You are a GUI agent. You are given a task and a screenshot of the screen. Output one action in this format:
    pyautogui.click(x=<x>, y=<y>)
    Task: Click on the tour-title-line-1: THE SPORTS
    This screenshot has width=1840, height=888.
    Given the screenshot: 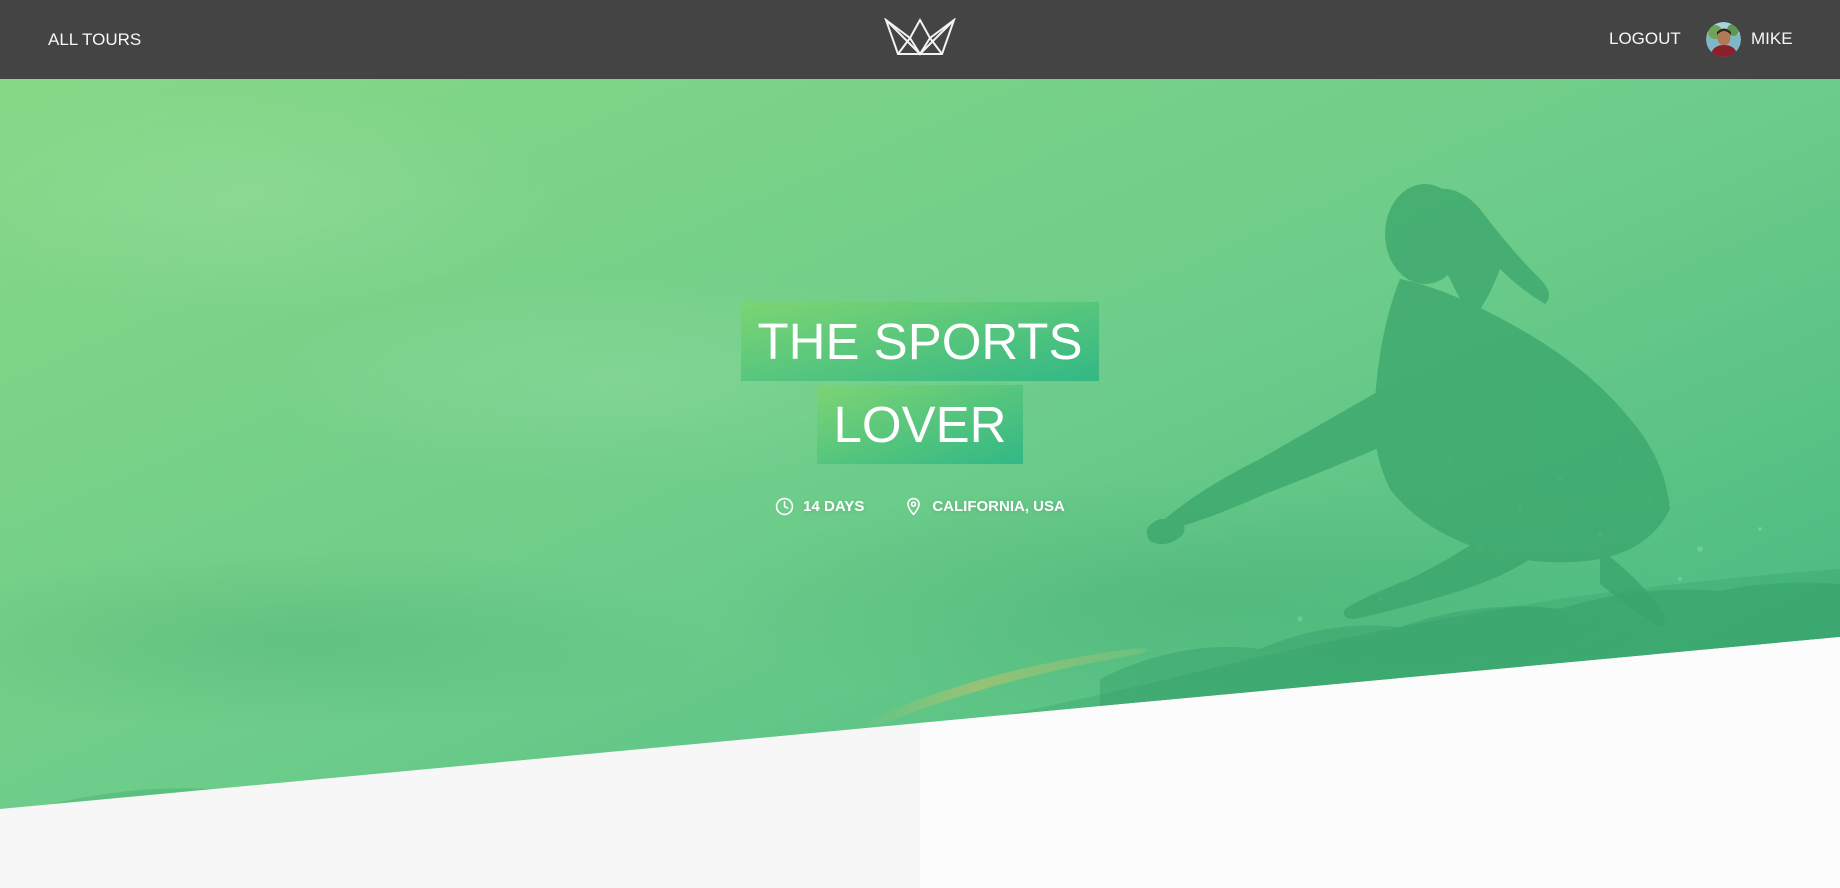 What is the action you would take?
    pyautogui.click(x=920, y=341)
    